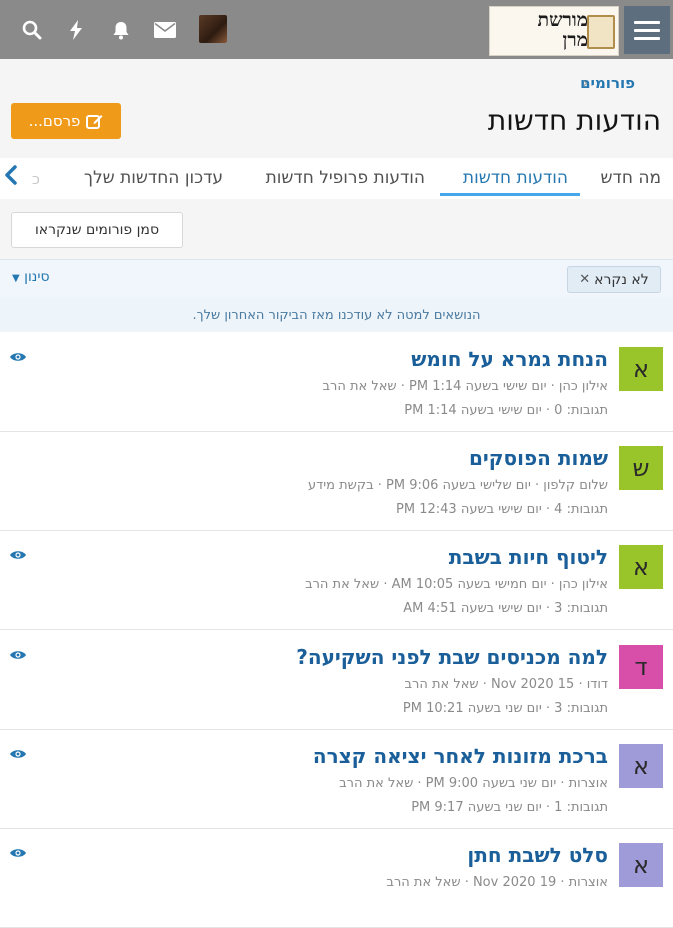  I want to click on thread-stats: תגובות: 4 · יום שישי בשעה 12:43 PM, so click(502, 509).